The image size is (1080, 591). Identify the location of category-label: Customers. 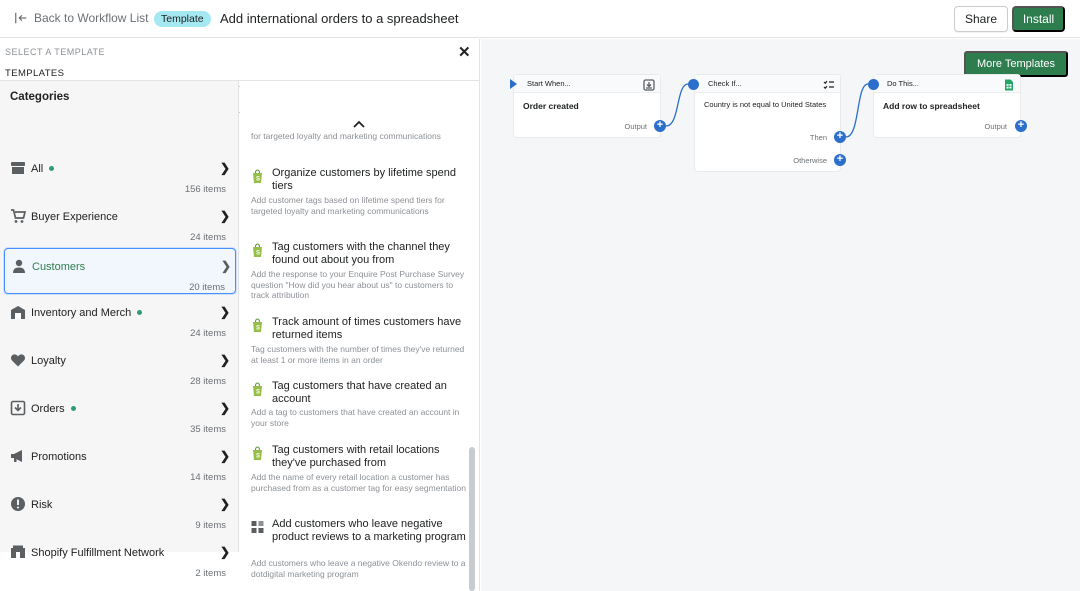
(59, 267).